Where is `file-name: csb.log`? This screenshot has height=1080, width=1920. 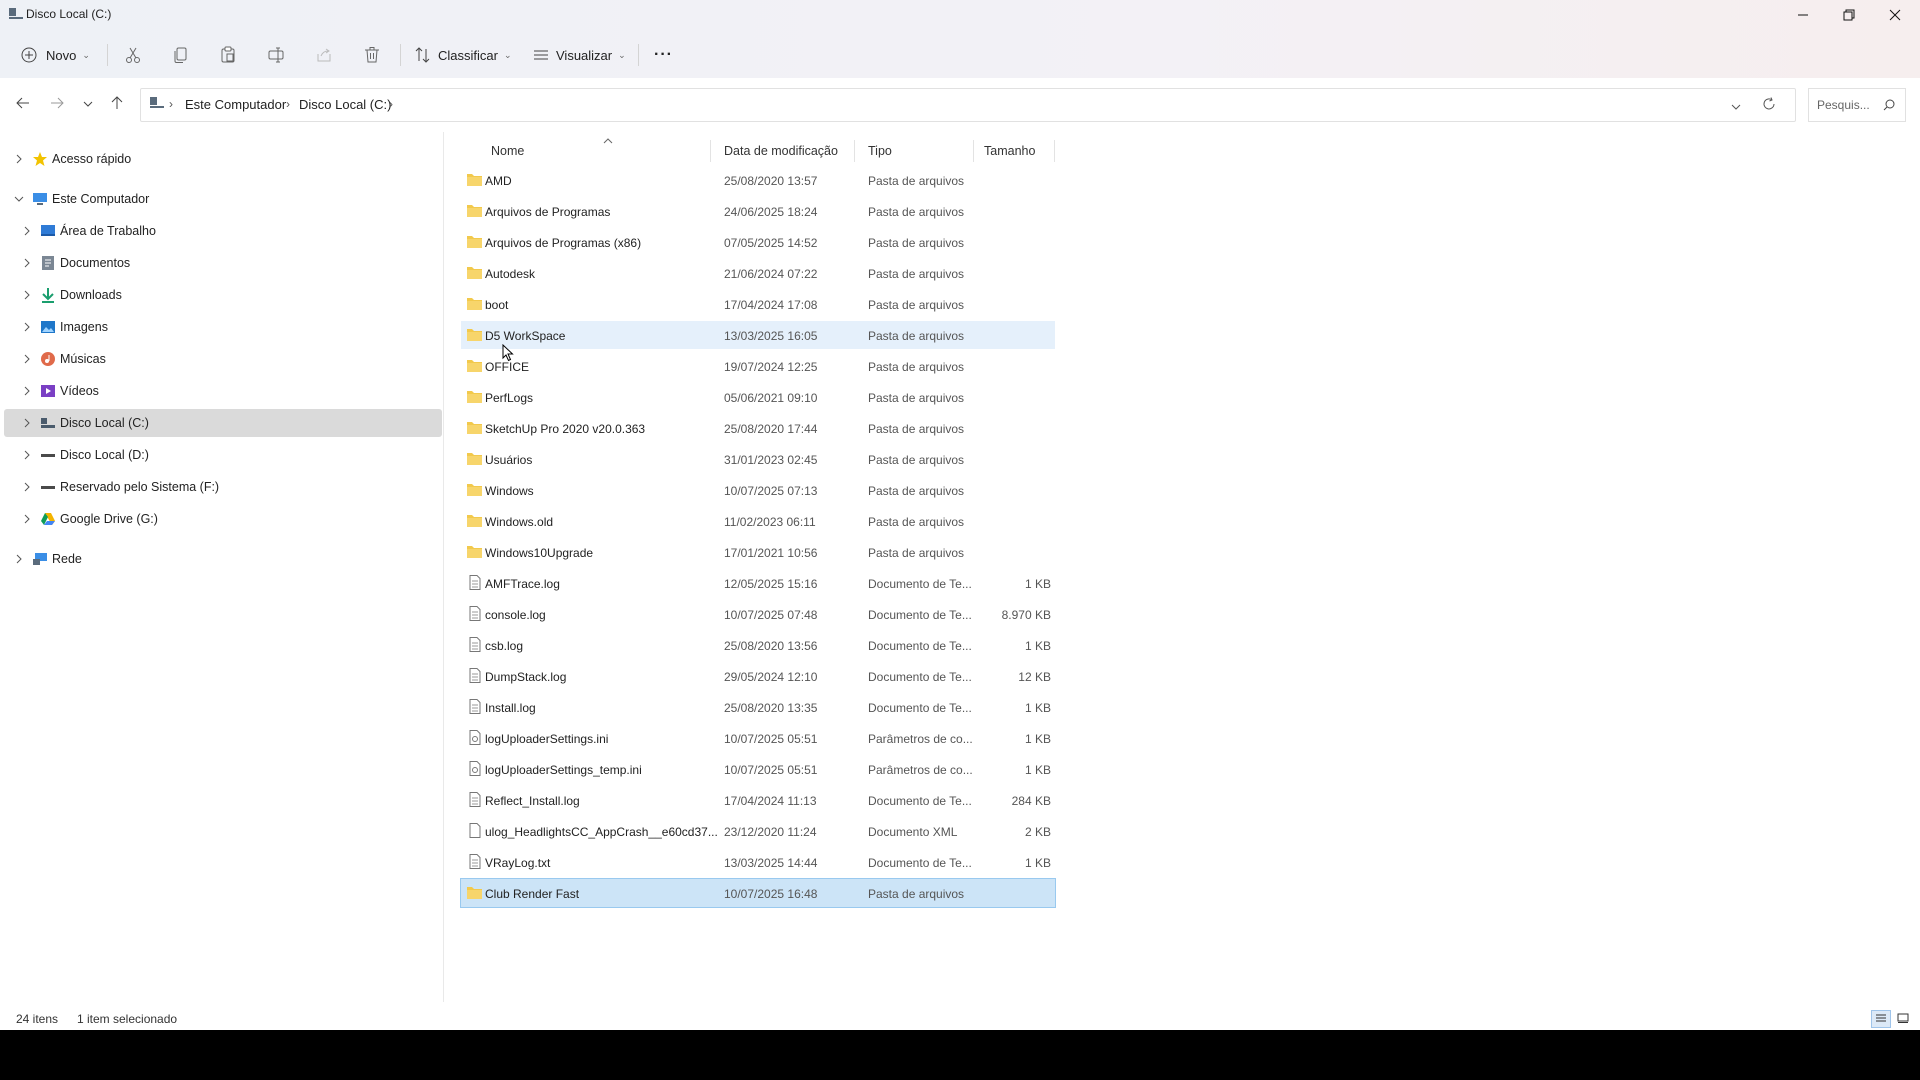
file-name: csb.log is located at coordinates (504, 646).